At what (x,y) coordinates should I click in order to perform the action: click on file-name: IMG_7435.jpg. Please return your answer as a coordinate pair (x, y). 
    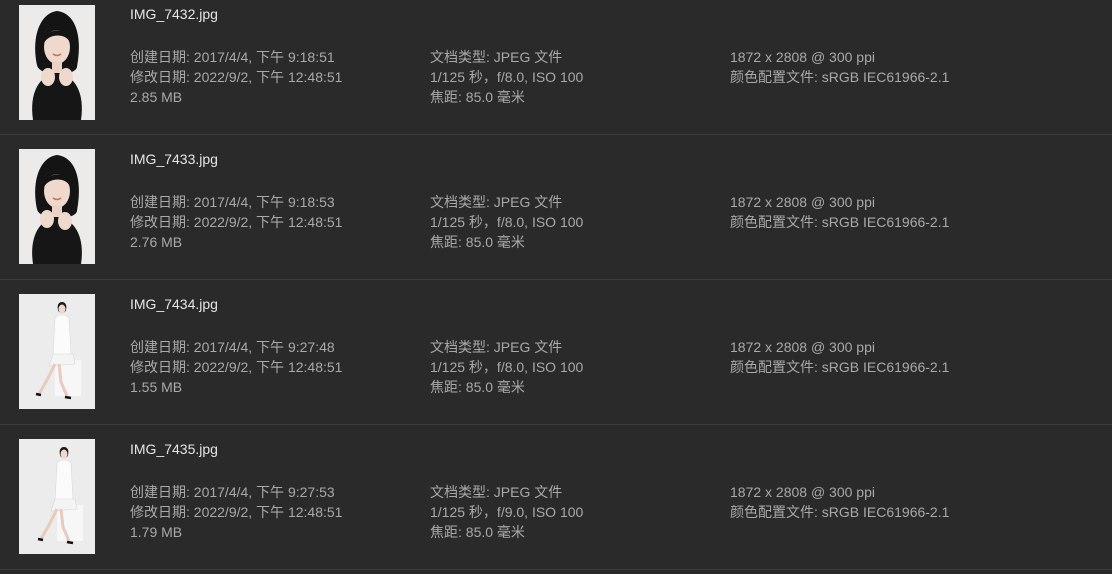
    Looking at the image, I should click on (174, 449).